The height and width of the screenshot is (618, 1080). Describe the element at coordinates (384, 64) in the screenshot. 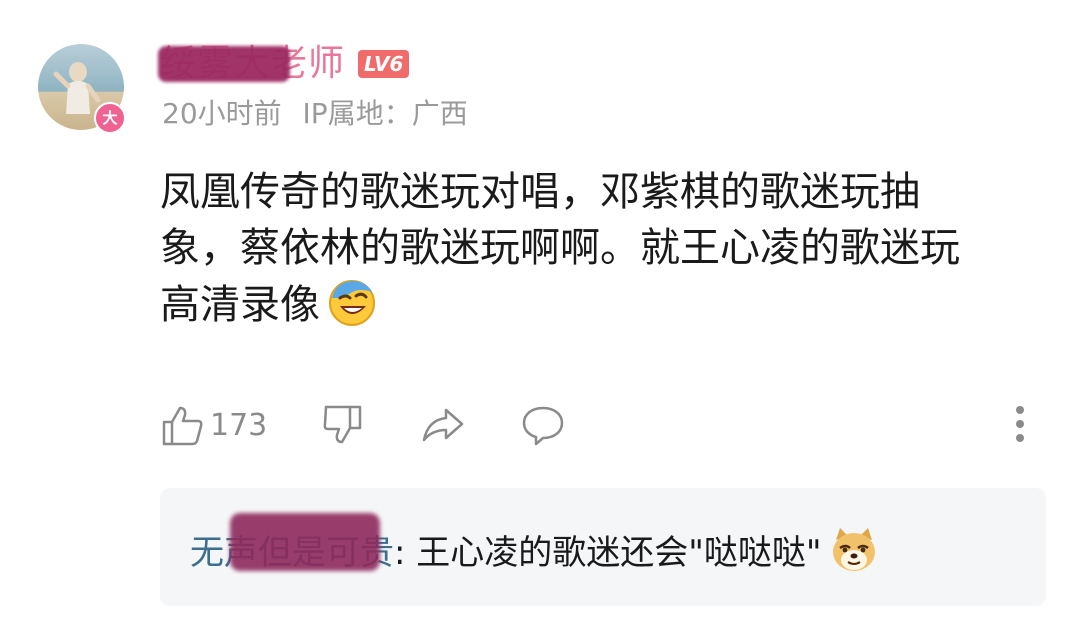

I see `level-badge: LV6` at that location.